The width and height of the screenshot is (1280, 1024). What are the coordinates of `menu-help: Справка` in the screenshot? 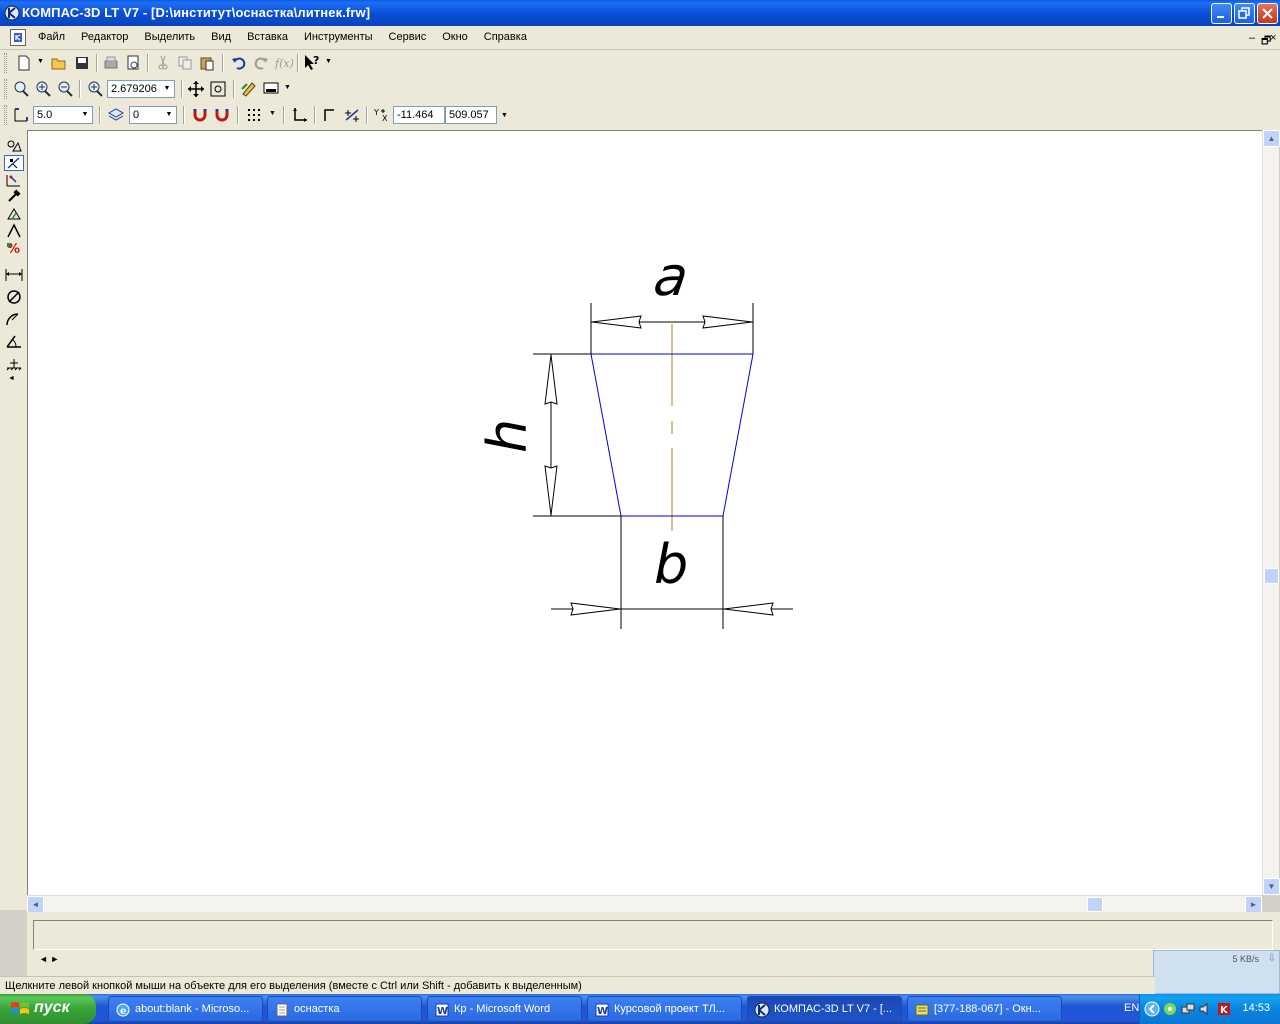 It's located at (505, 38).